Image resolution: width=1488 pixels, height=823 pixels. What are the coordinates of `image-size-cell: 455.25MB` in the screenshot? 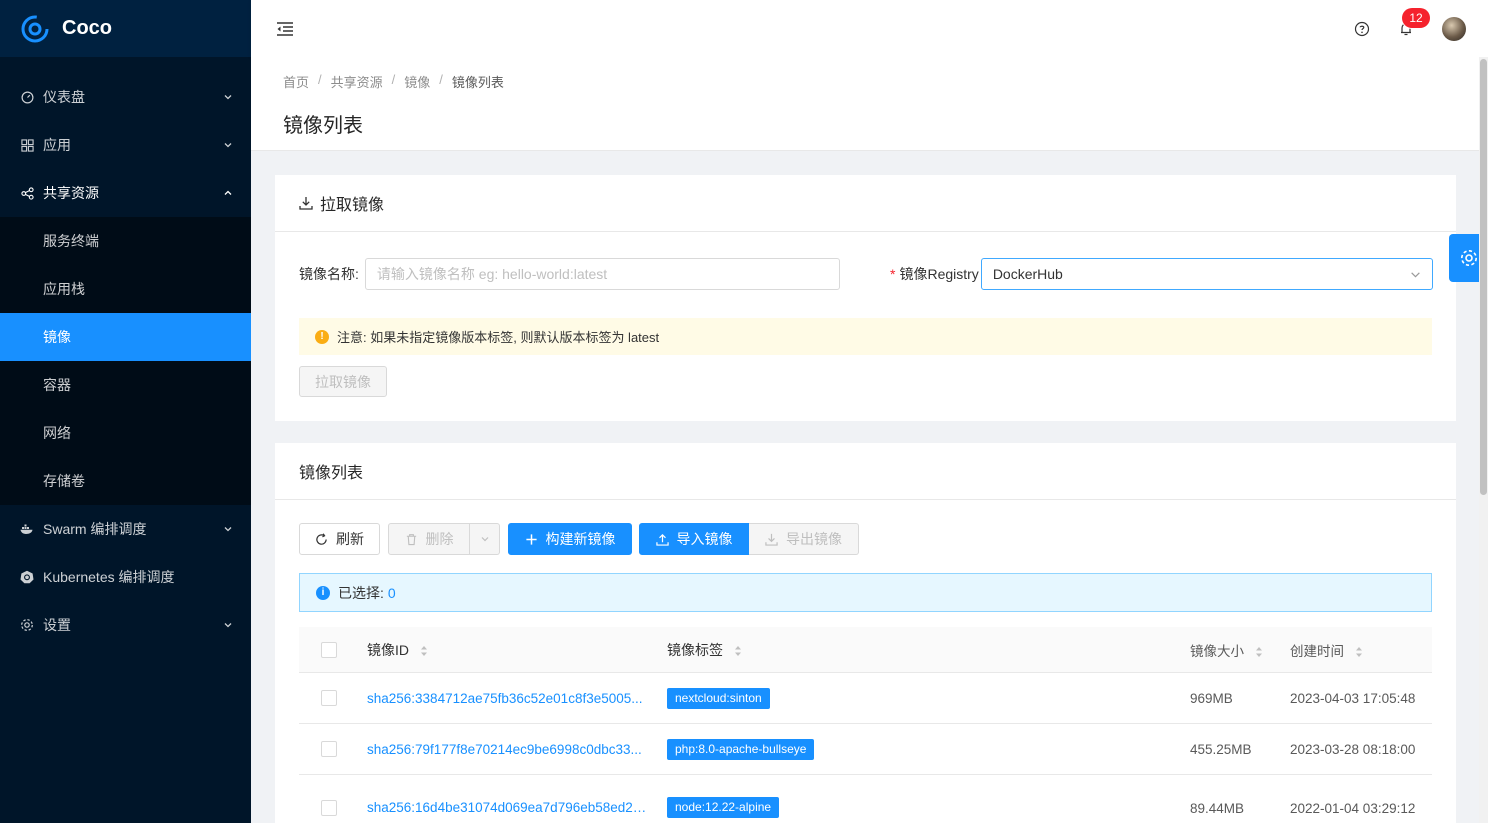 It's located at (1240, 749).